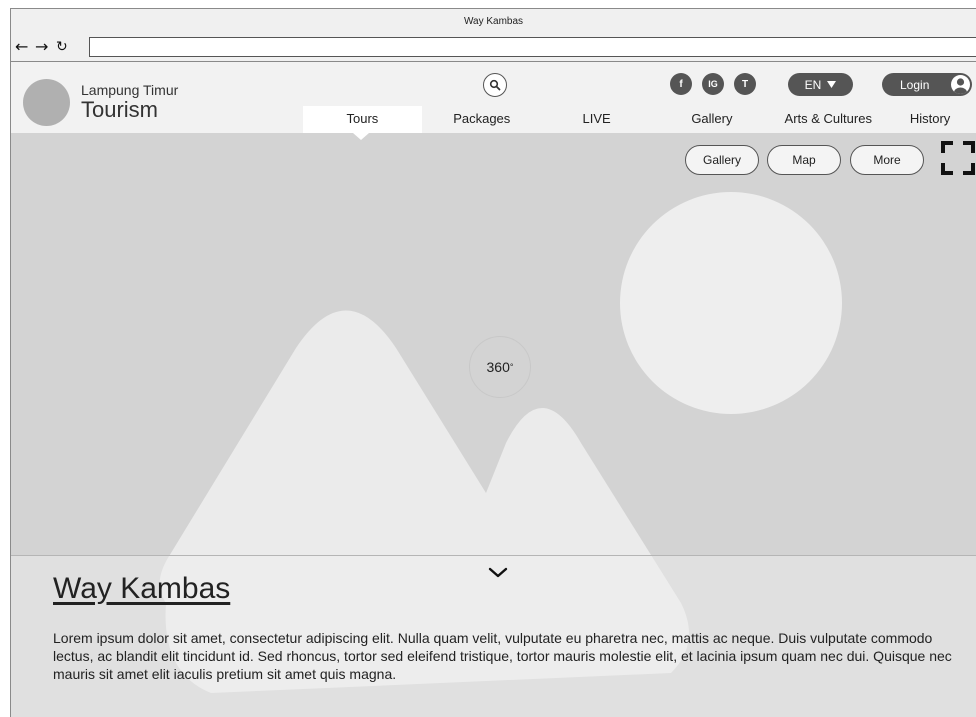  What do you see at coordinates (958, 158) in the screenshot?
I see `fullscreen-icon` at bounding box center [958, 158].